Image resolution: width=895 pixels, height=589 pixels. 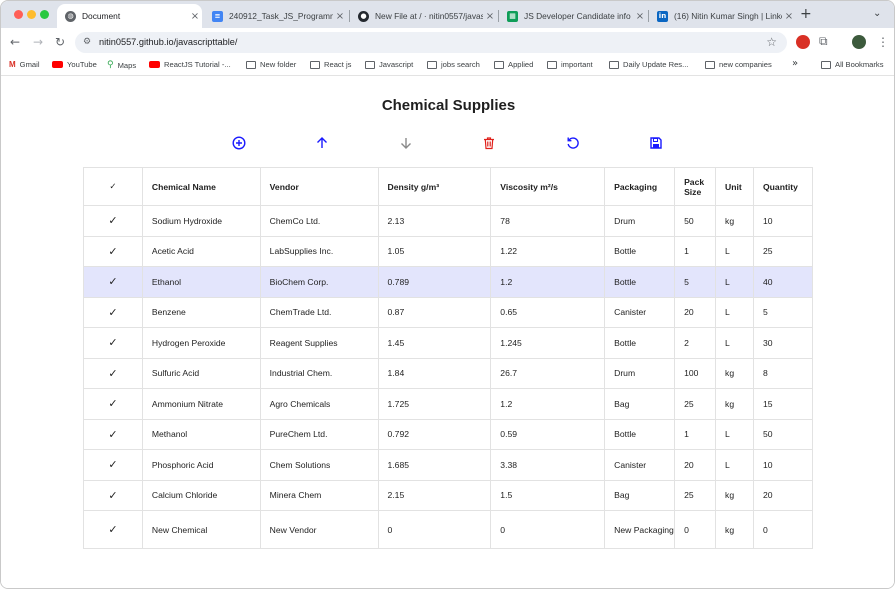 What do you see at coordinates (489, 143) in the screenshot?
I see `delete-button` at bounding box center [489, 143].